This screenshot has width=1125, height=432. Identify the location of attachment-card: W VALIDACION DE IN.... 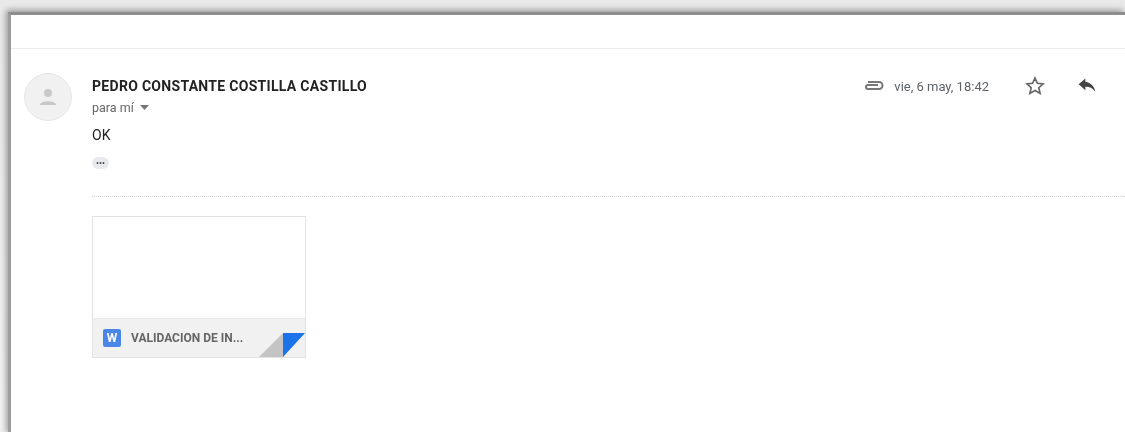
(199, 287).